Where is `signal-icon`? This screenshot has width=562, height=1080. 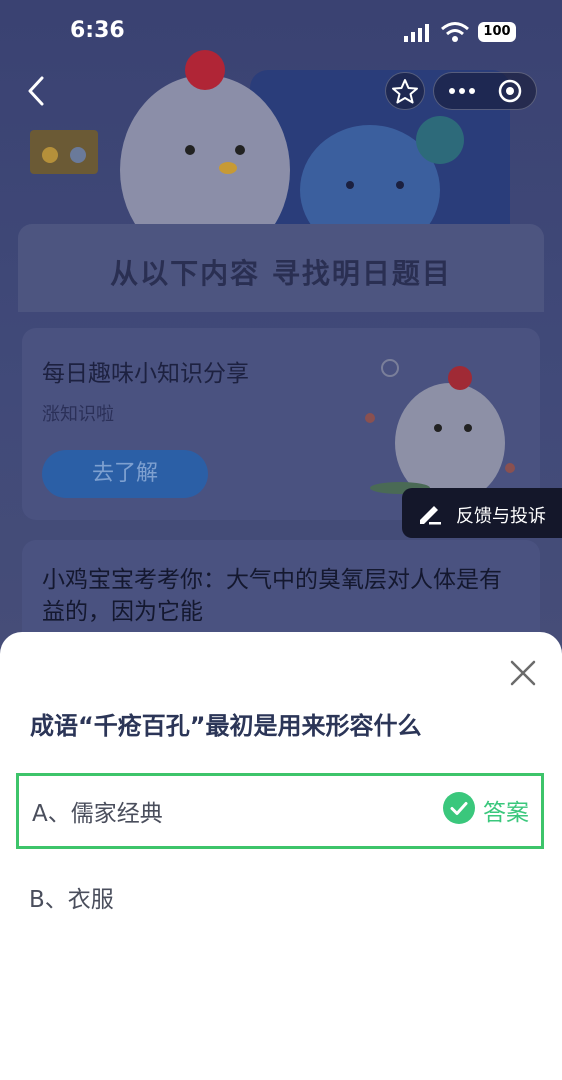
signal-icon is located at coordinates (416, 33).